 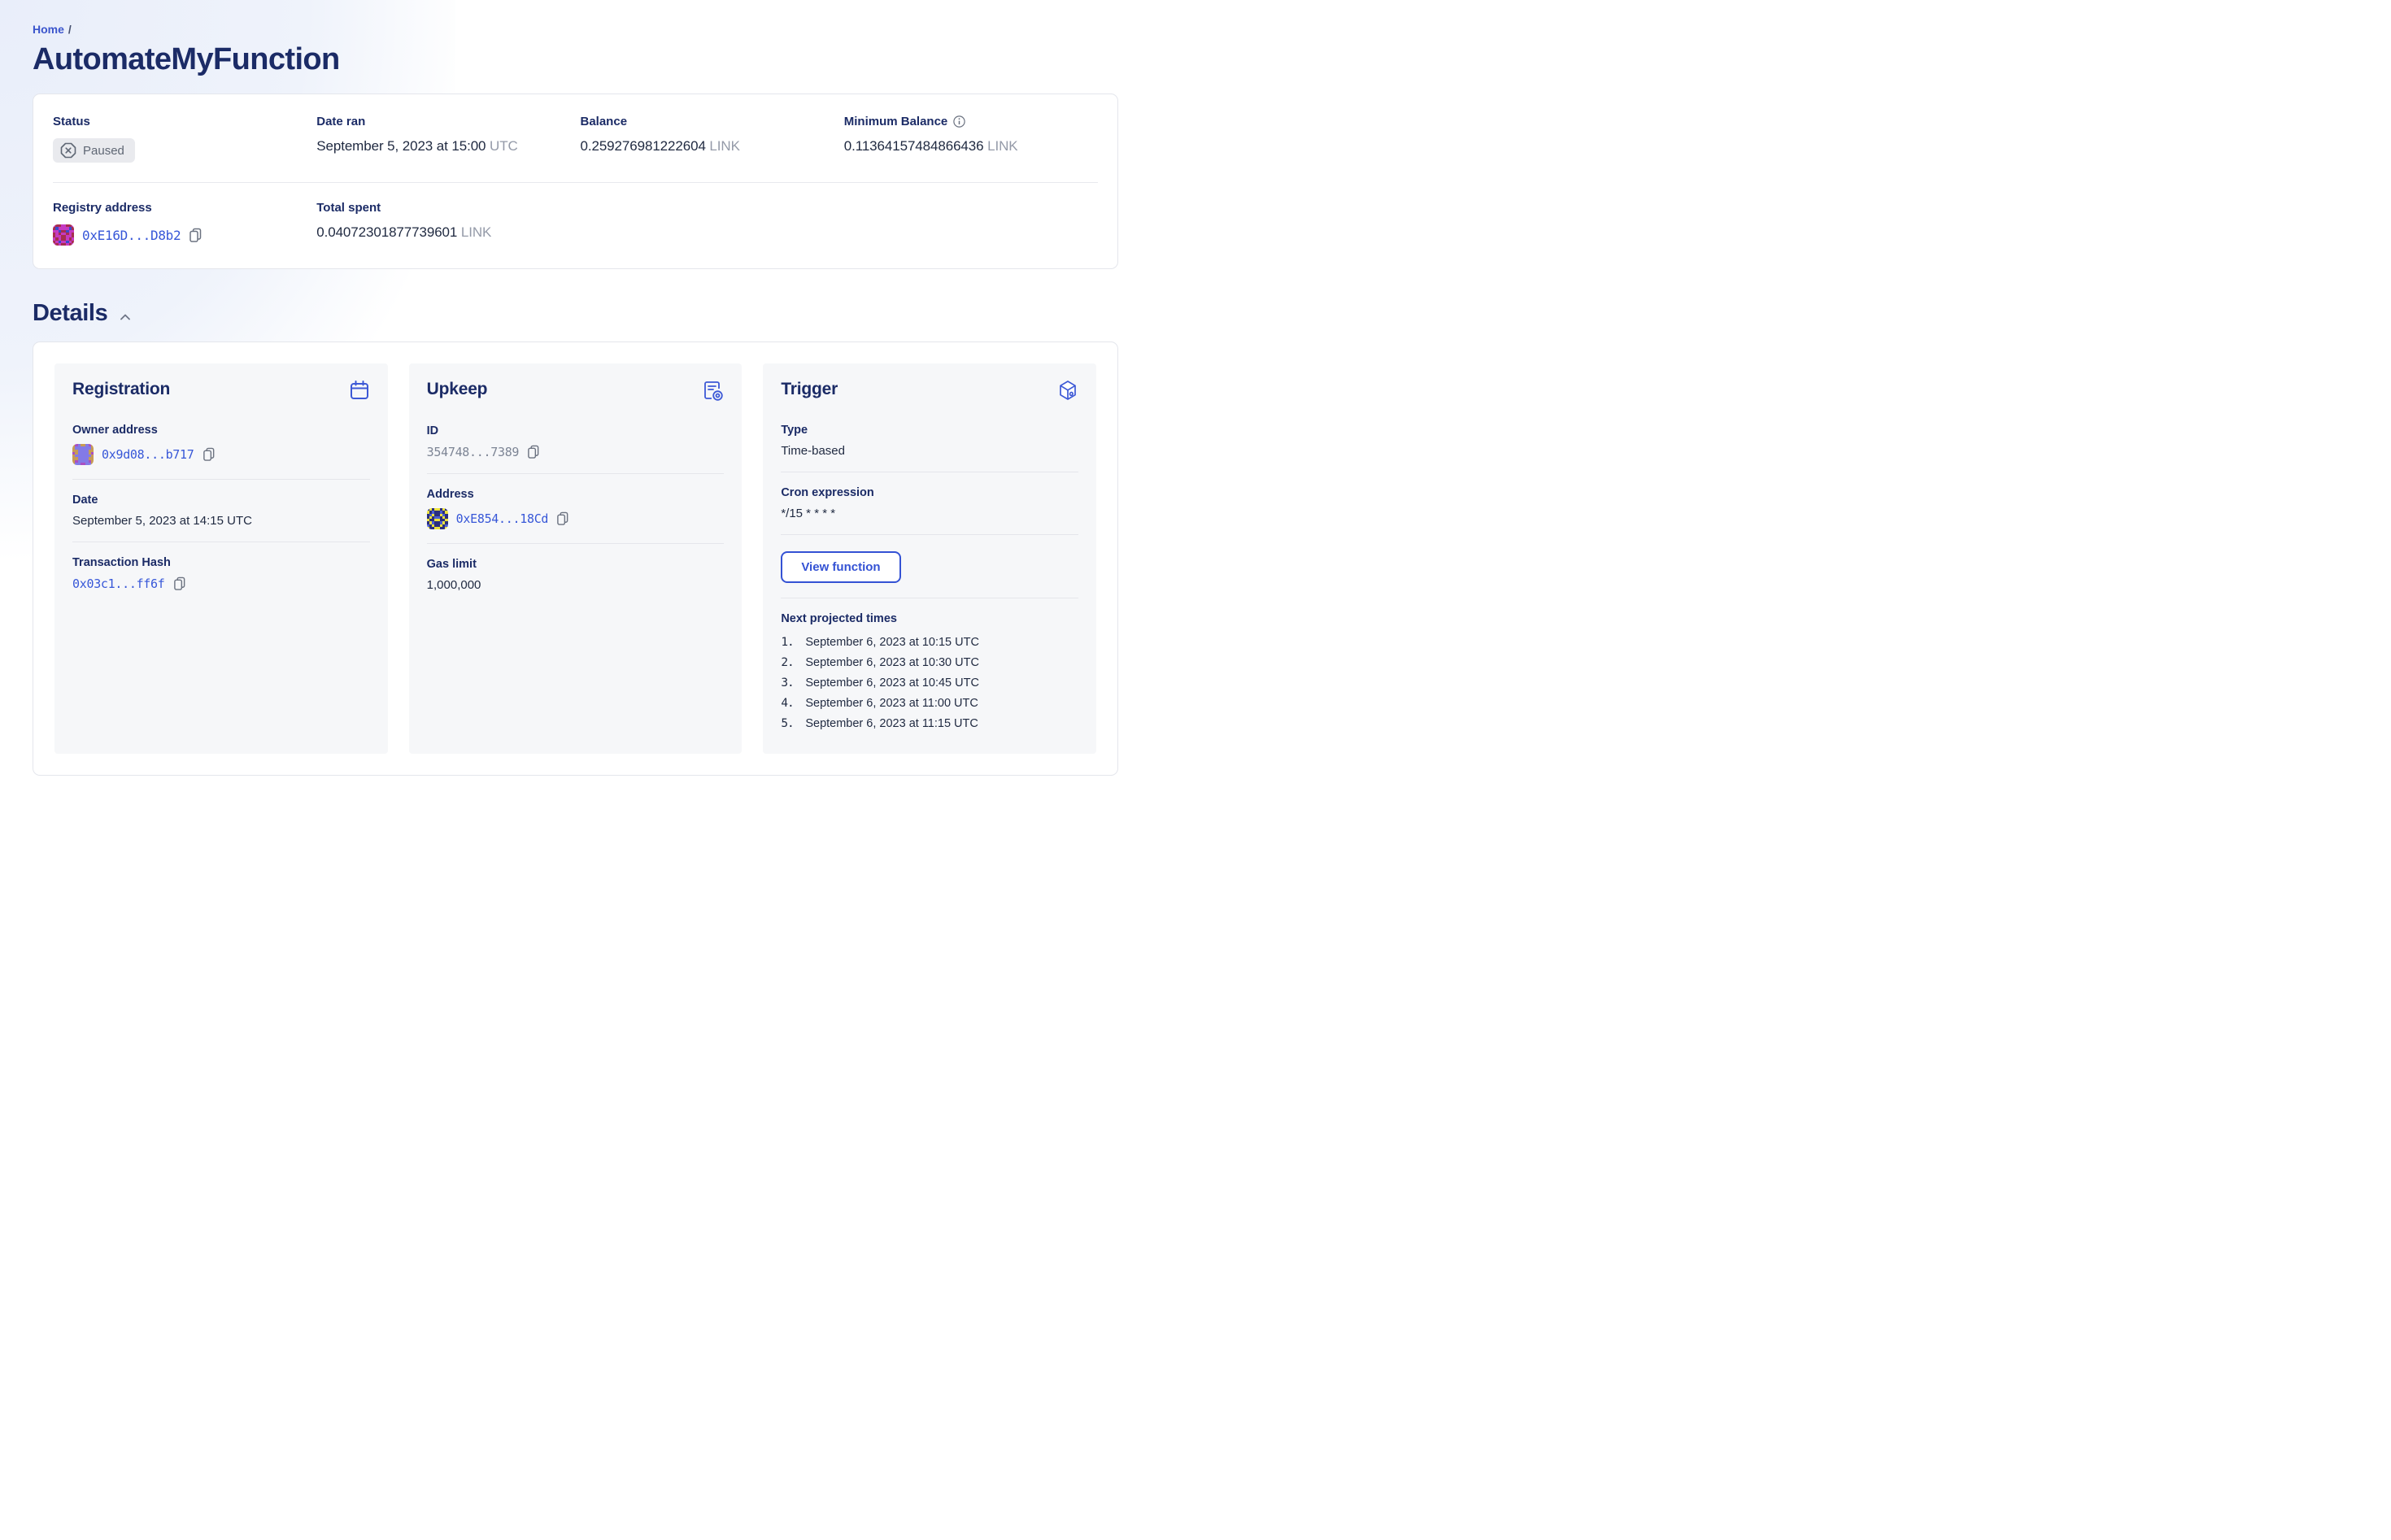 I want to click on item-number: 3., so click(x=787, y=683).